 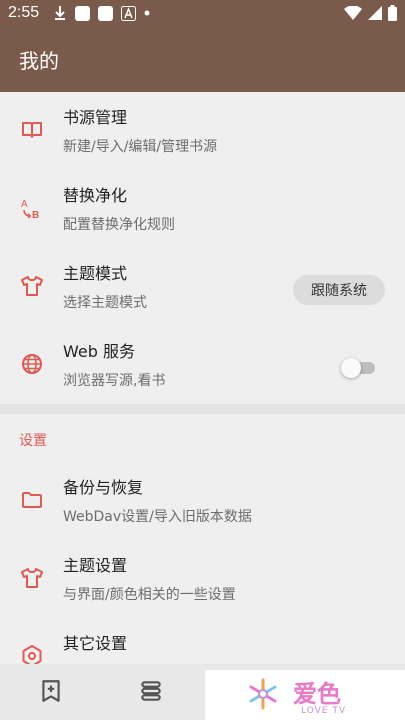 What do you see at coordinates (392, 13) in the screenshot?
I see `battery-icon` at bounding box center [392, 13].